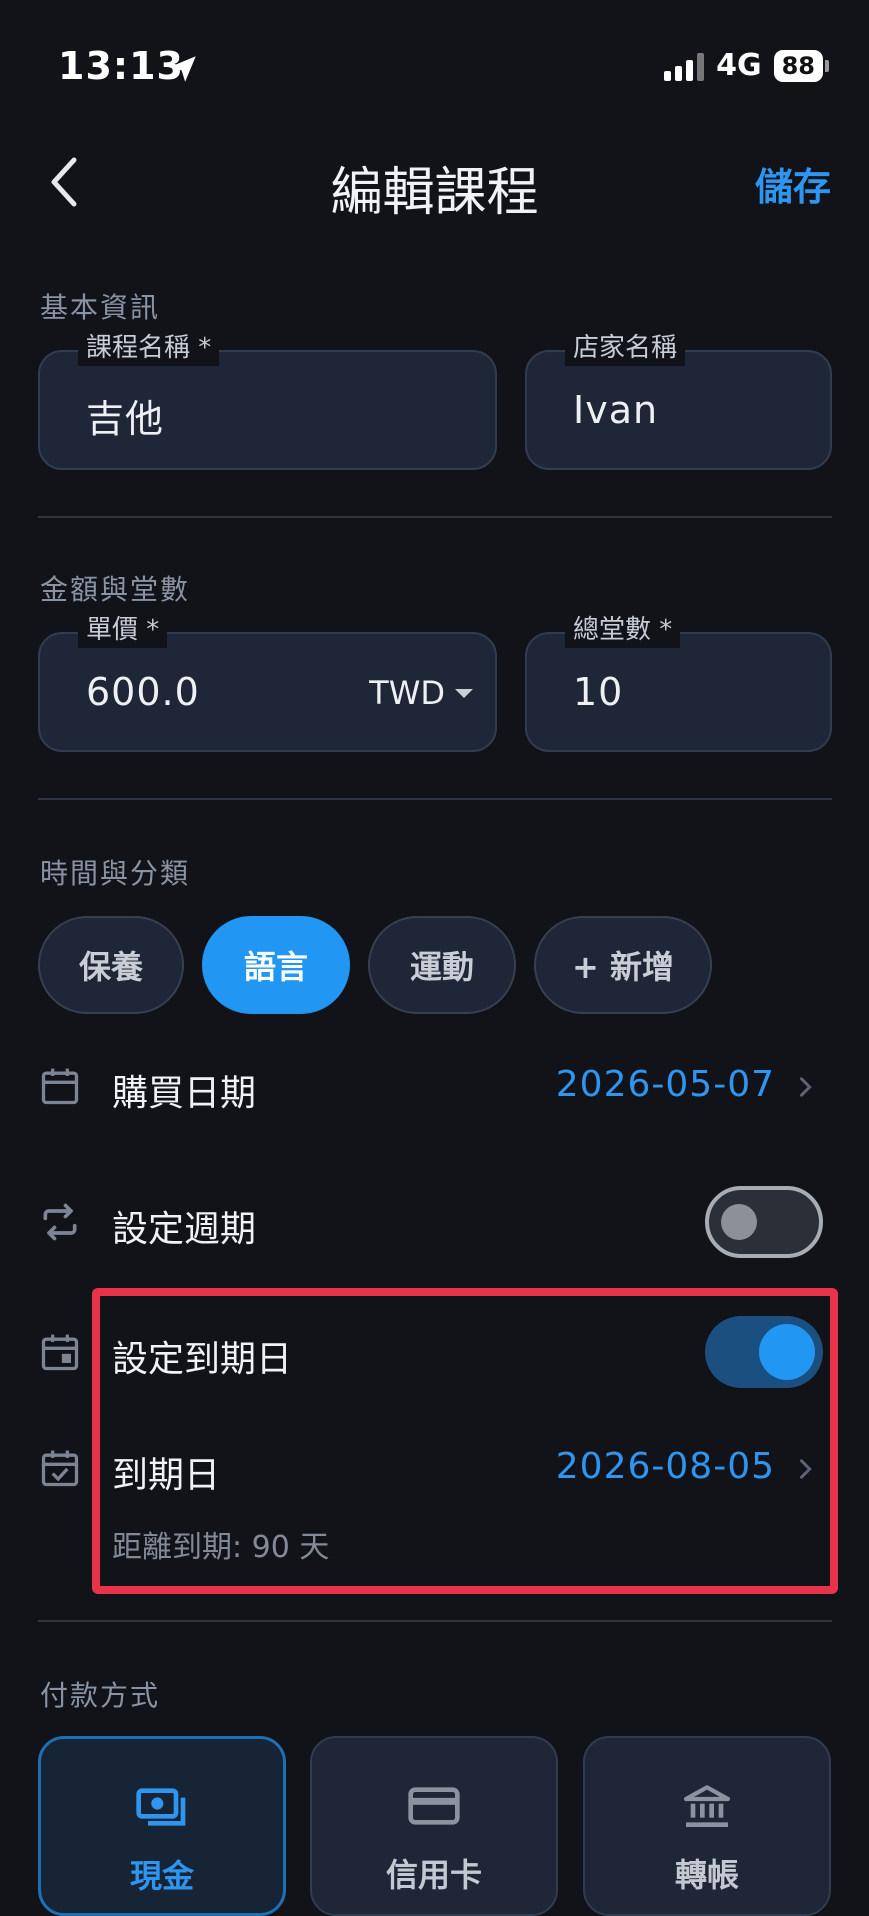 The width and height of the screenshot is (869, 1916). What do you see at coordinates (764, 1352) in the screenshot?
I see `due-date-toggle` at bounding box center [764, 1352].